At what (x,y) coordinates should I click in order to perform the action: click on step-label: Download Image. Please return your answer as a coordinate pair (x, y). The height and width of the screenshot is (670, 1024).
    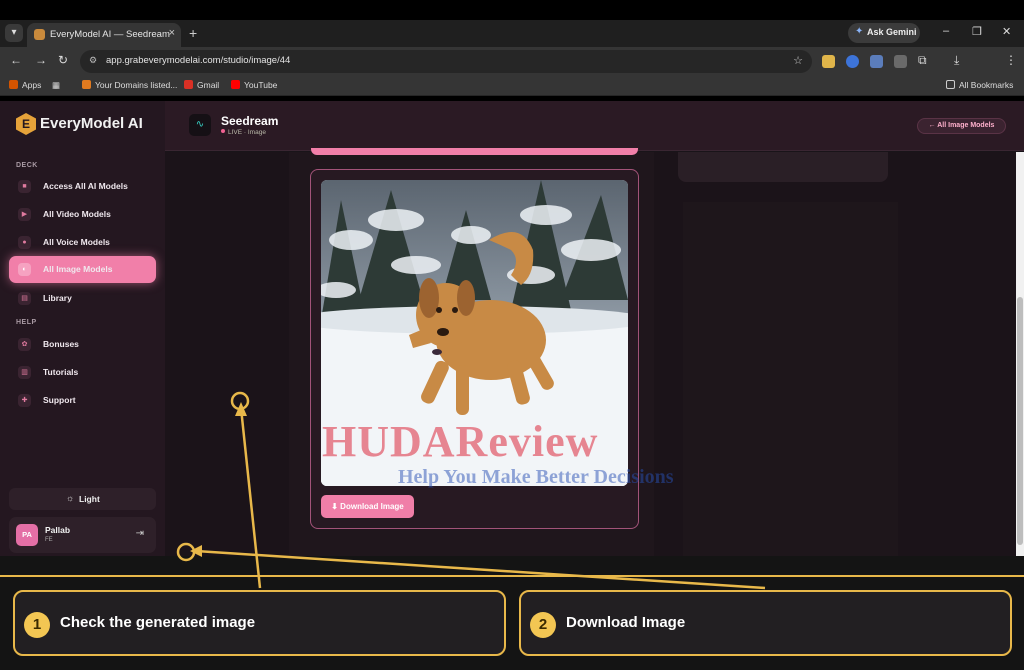
    Looking at the image, I should click on (626, 622).